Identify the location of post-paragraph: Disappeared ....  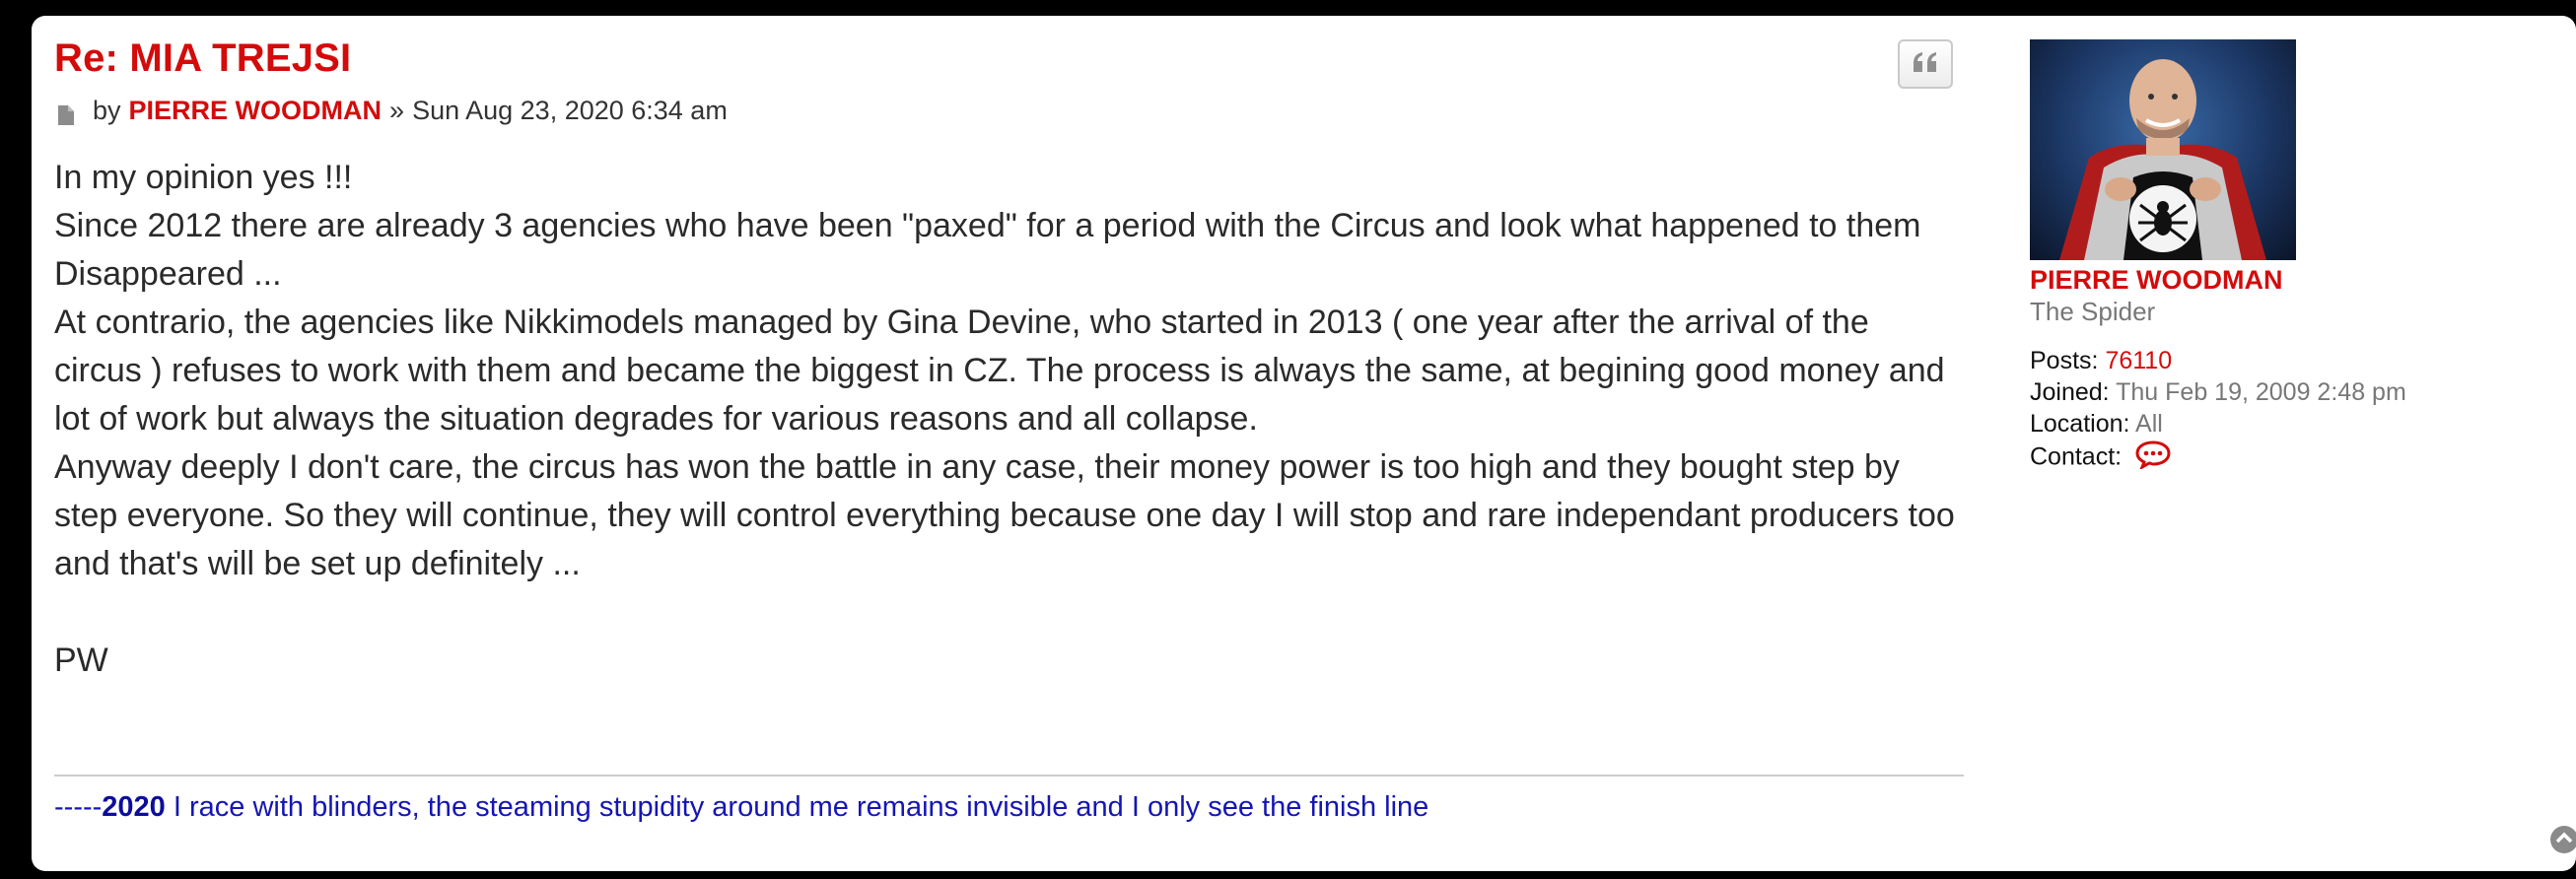
(168, 274).